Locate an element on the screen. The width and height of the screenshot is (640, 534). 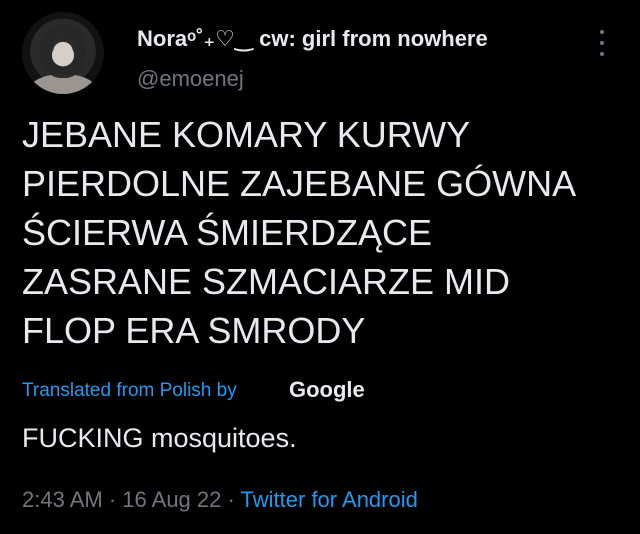
tweet-line: PIERDOLNE ZAJEBANE GÓWNA is located at coordinates (299, 183).